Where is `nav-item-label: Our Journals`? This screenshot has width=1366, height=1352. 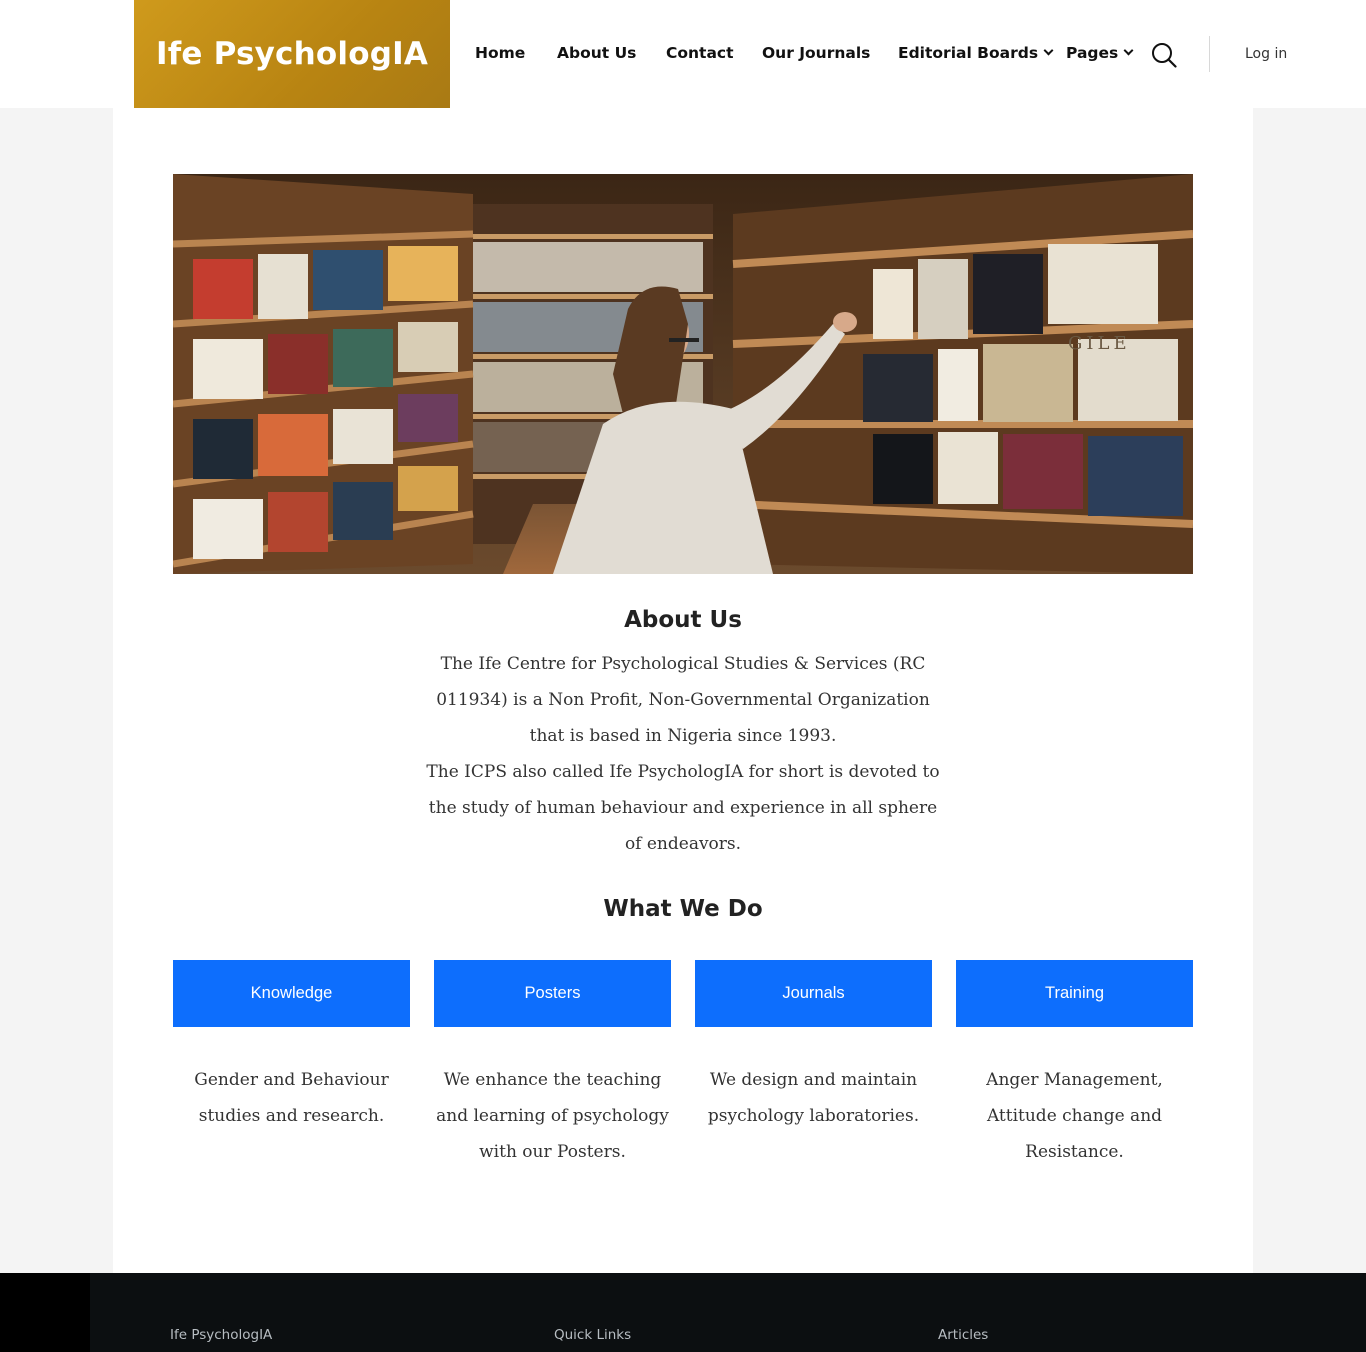 nav-item-label: Our Journals is located at coordinates (816, 53).